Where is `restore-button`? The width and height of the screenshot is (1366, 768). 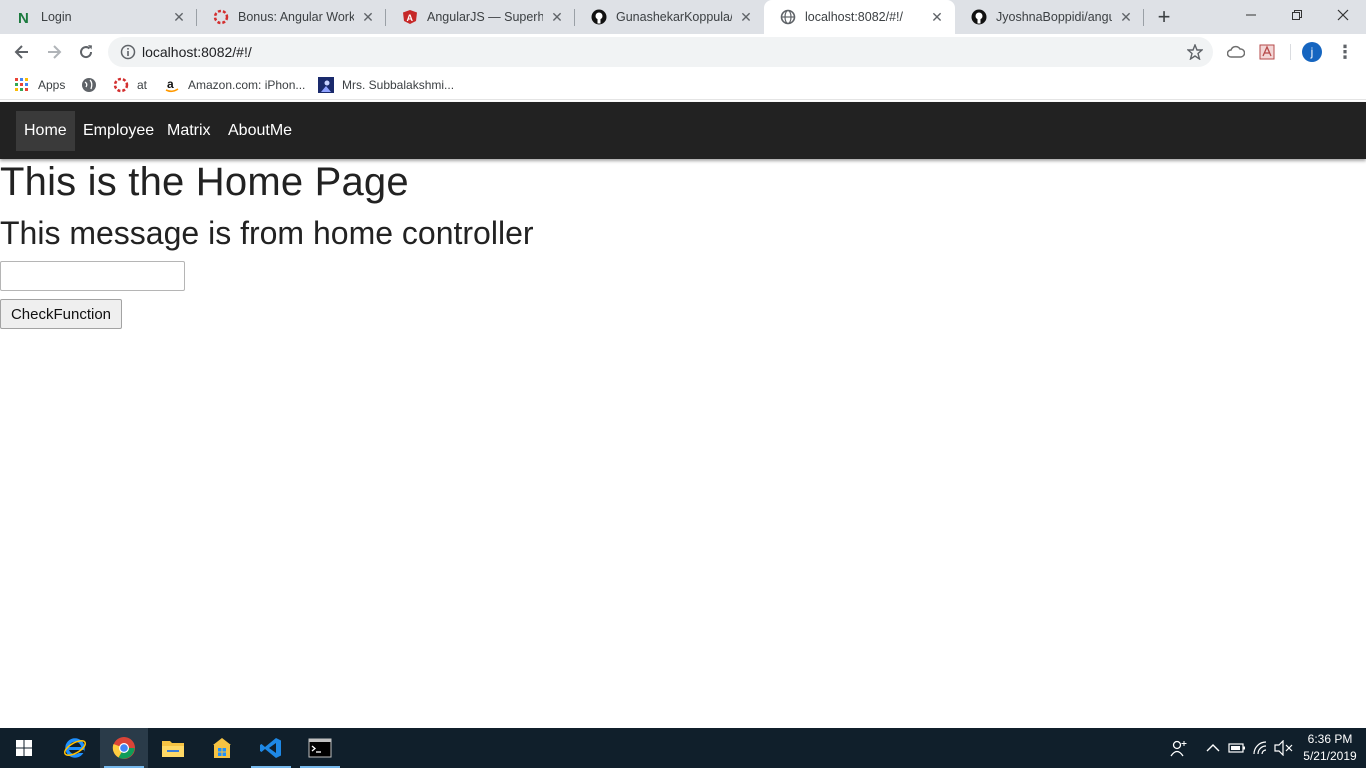
restore-button is located at coordinates (1297, 15).